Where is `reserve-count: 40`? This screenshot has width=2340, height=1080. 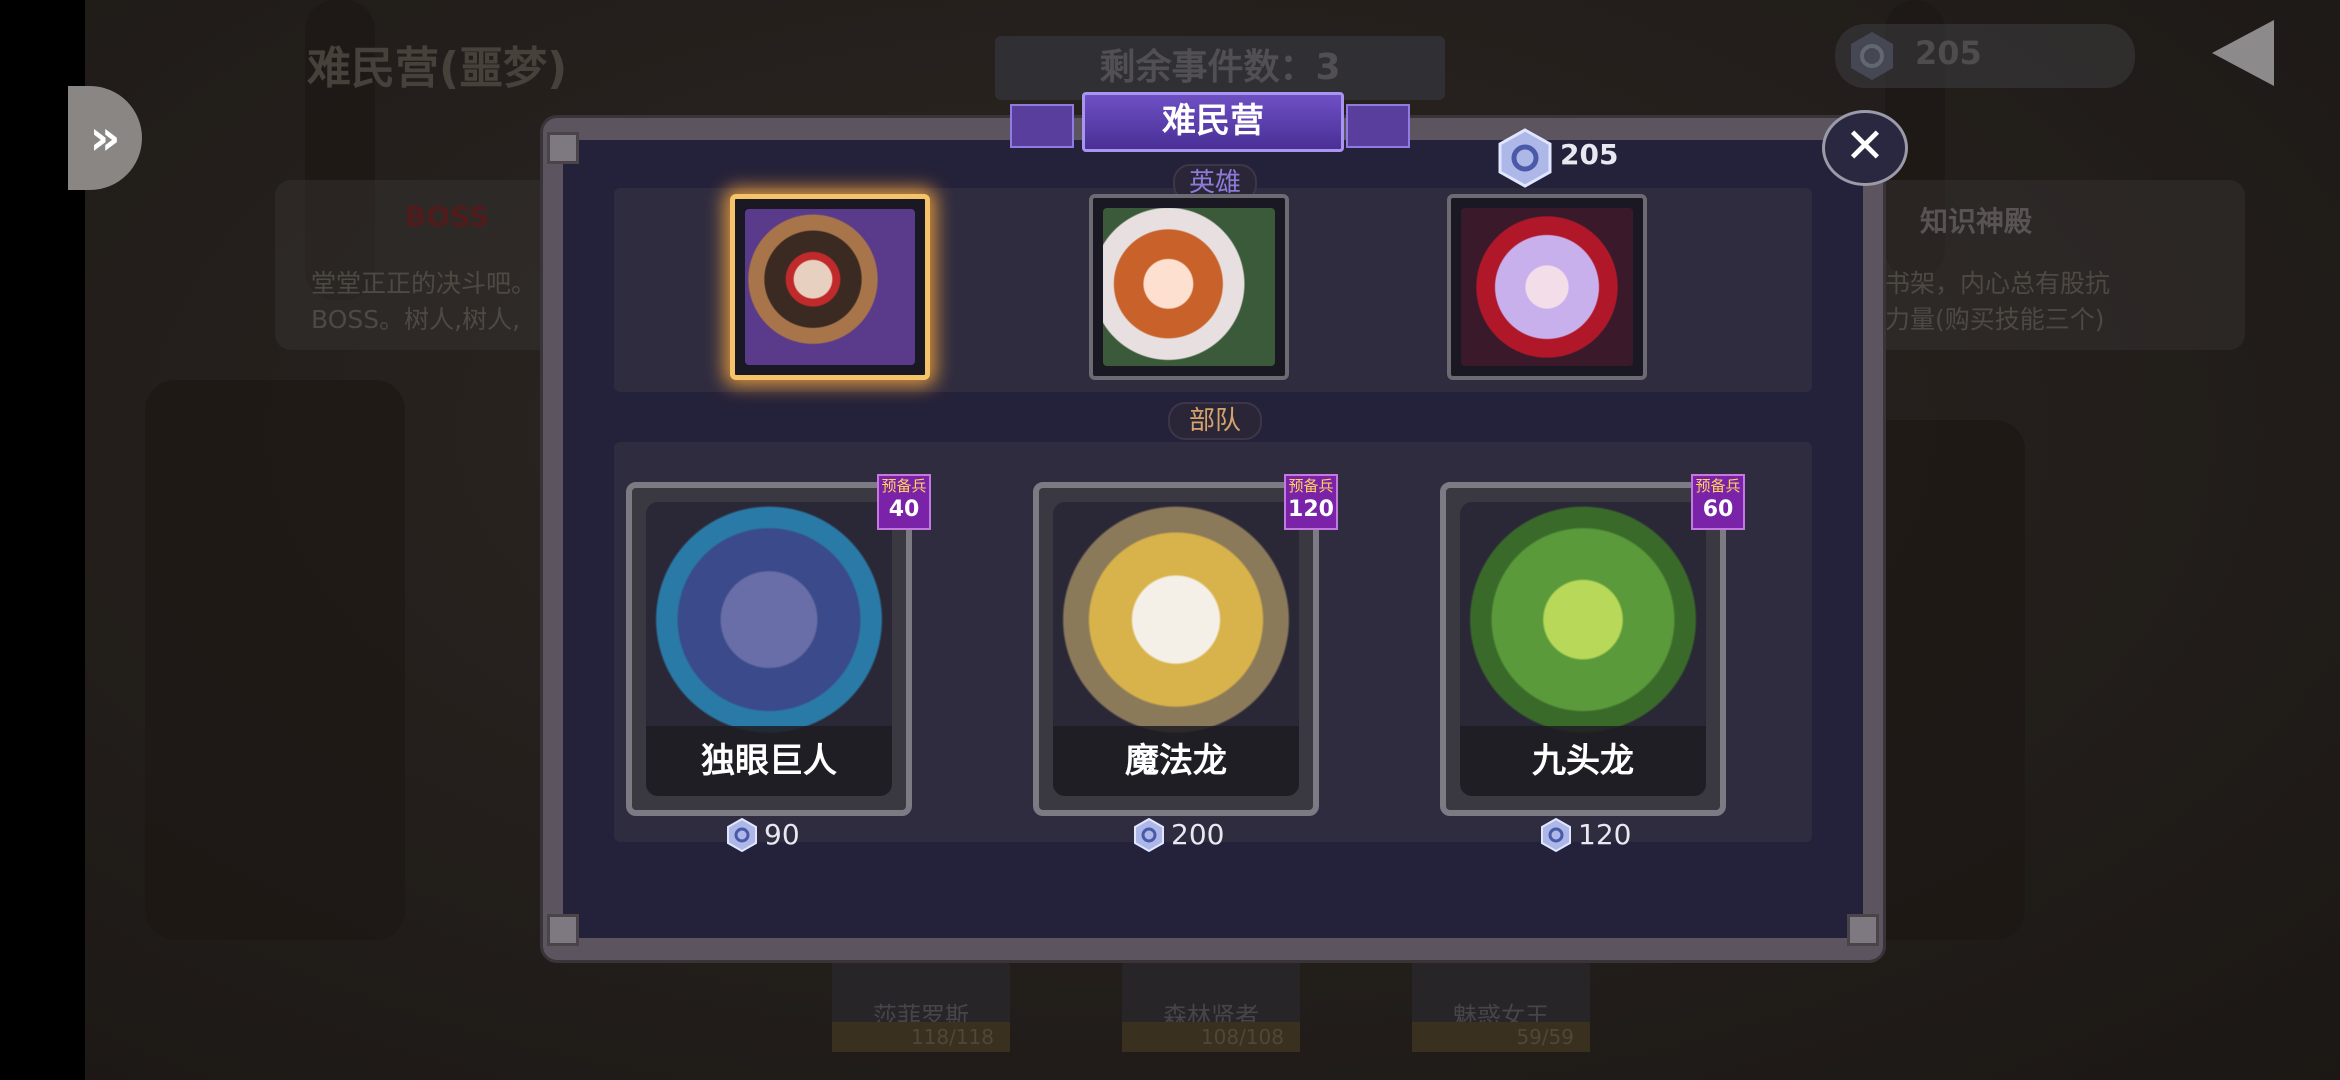
reserve-count: 40 is located at coordinates (904, 509).